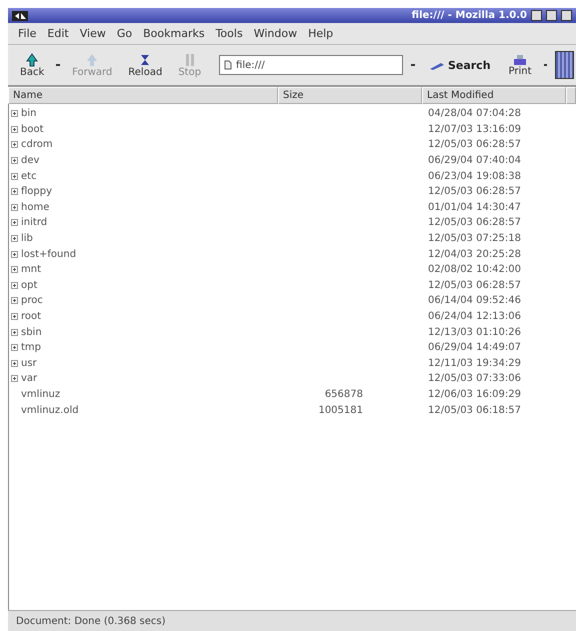 The height and width of the screenshot is (631, 576). What do you see at coordinates (474, 254) in the screenshot?
I see `modified-date: 12/04/03 20:25:28` at bounding box center [474, 254].